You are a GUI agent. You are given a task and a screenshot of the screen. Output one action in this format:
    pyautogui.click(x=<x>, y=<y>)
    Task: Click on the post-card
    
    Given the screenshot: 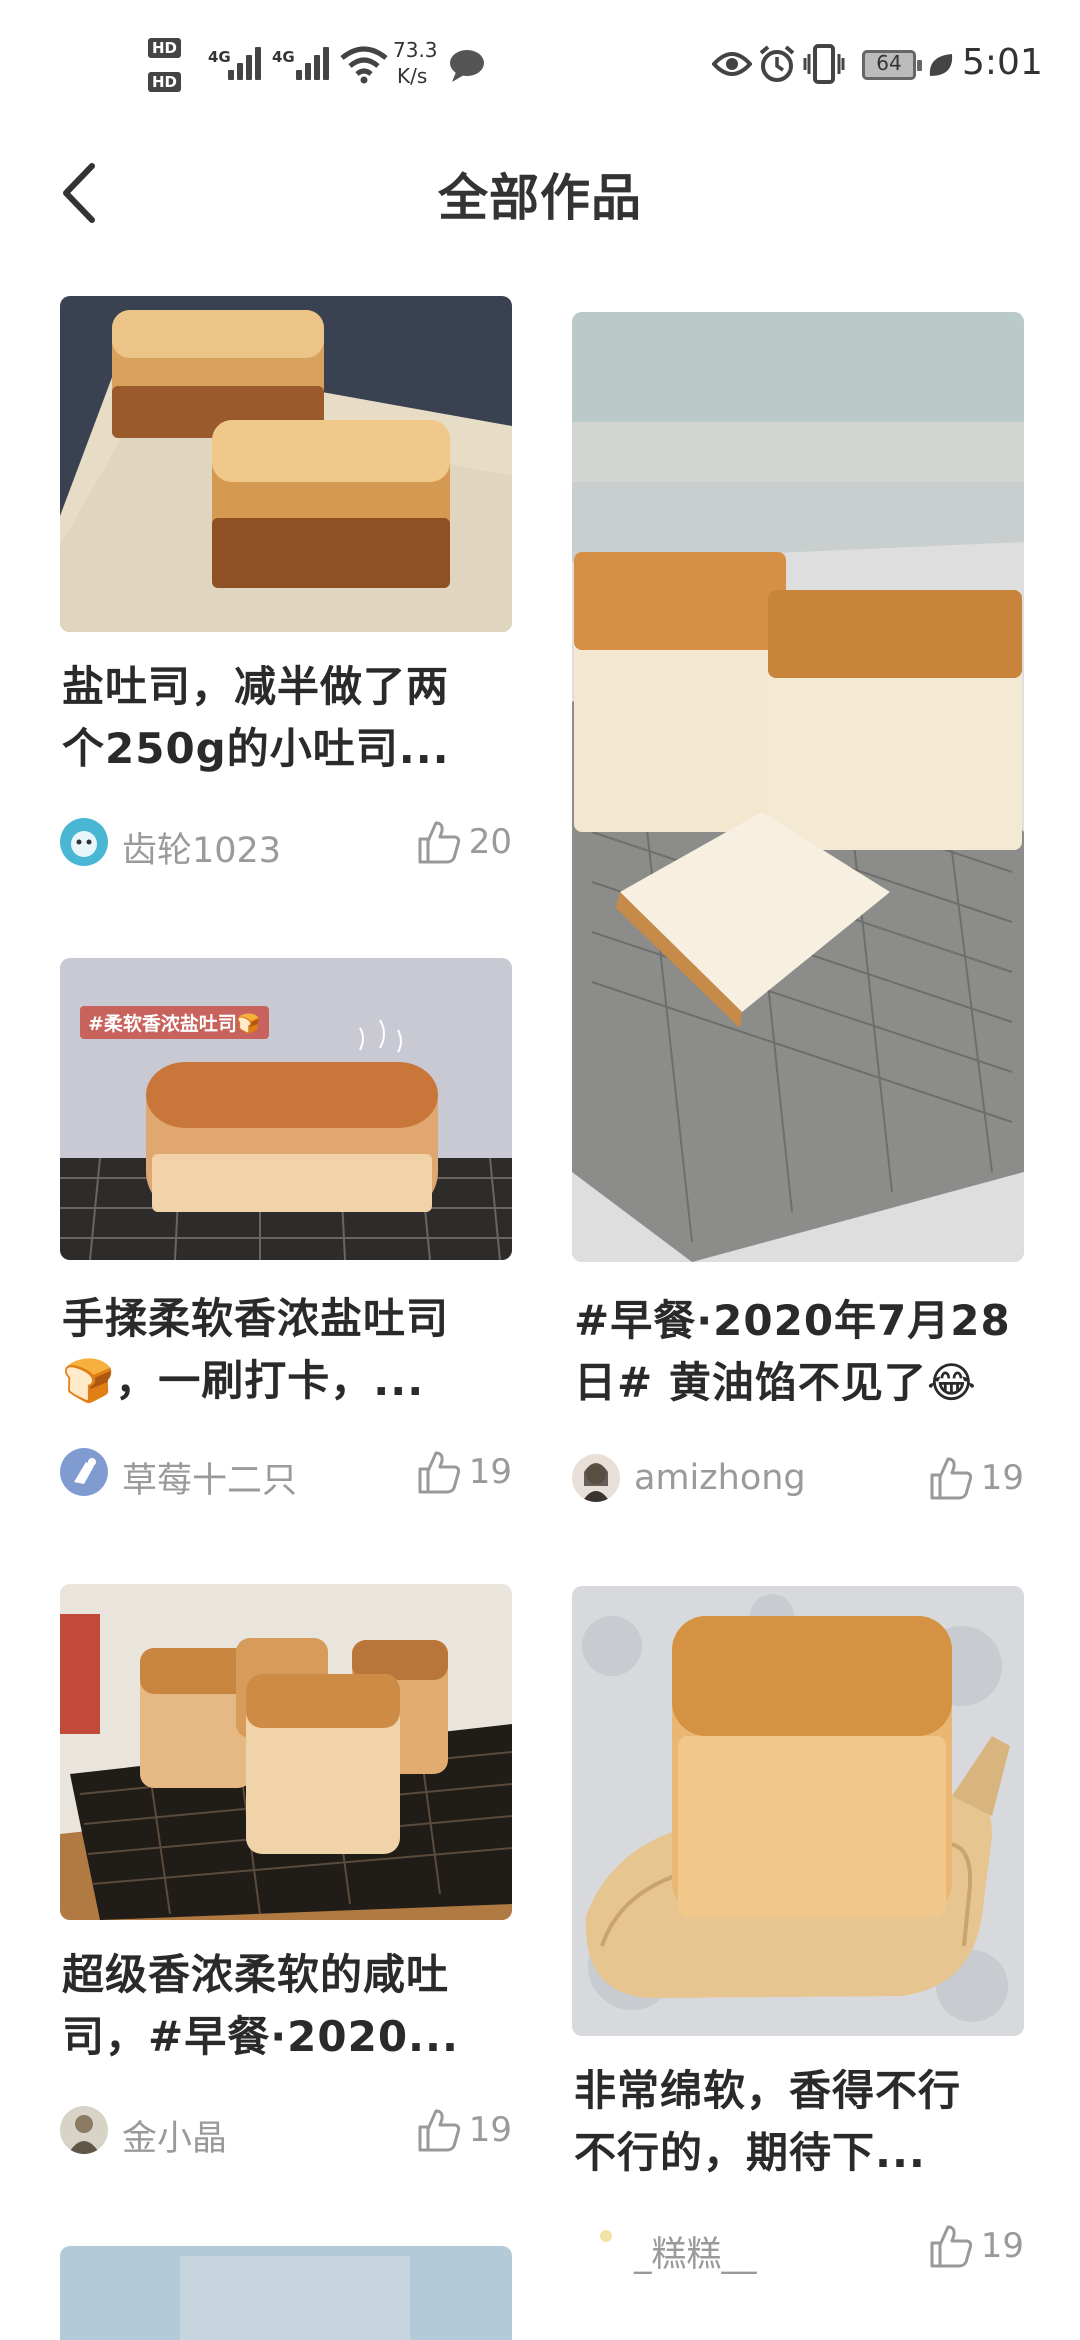 What is the action you would take?
    pyautogui.click(x=286, y=2293)
    